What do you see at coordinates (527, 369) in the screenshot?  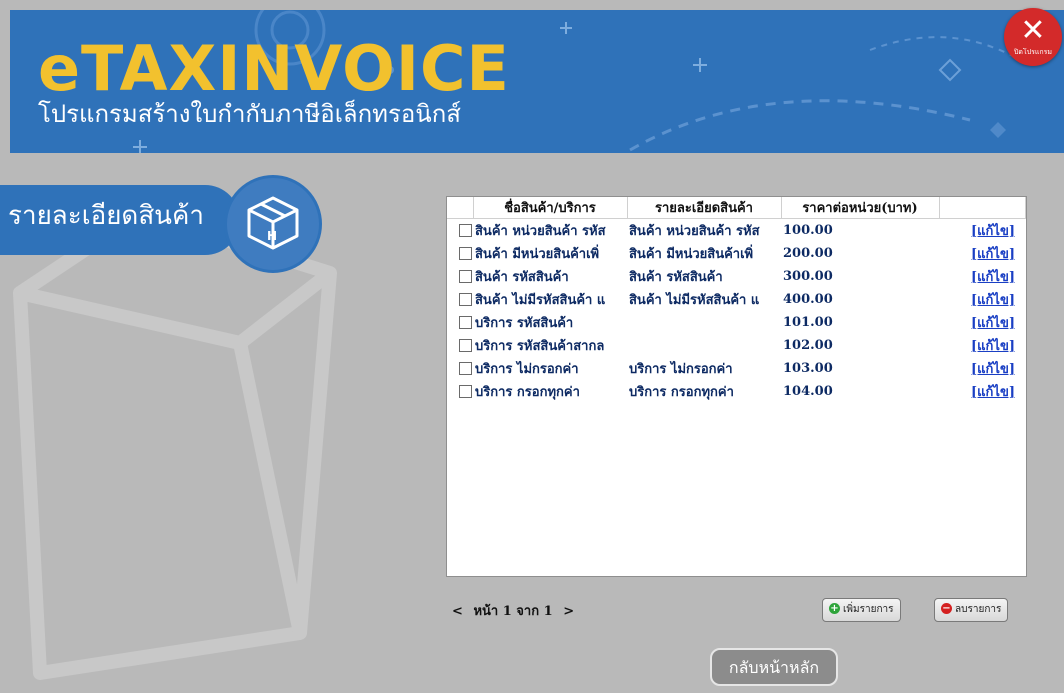 I see `product-name-cell: บริการ ไม่กรอกค่า` at bounding box center [527, 369].